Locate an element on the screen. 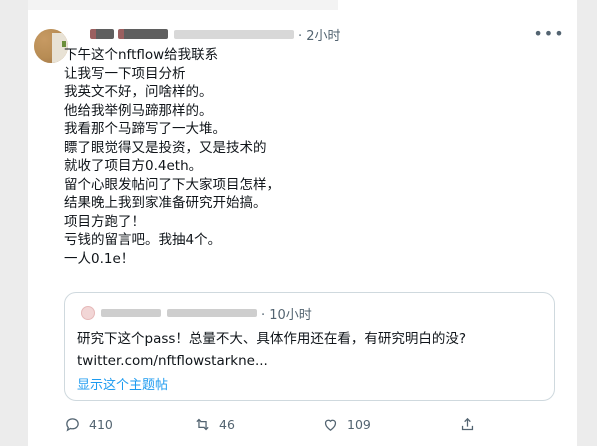 The width and height of the screenshot is (597, 446). tweet-time: · 2小时 is located at coordinates (319, 34).